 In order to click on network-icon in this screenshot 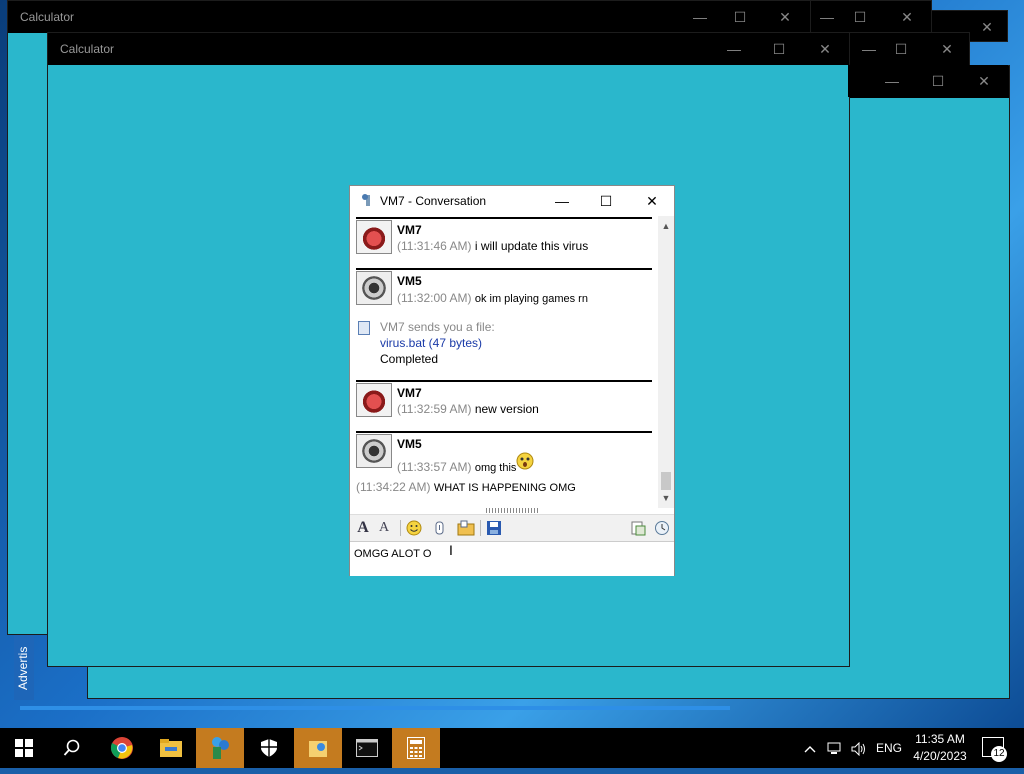, I will do `click(835, 748)`.